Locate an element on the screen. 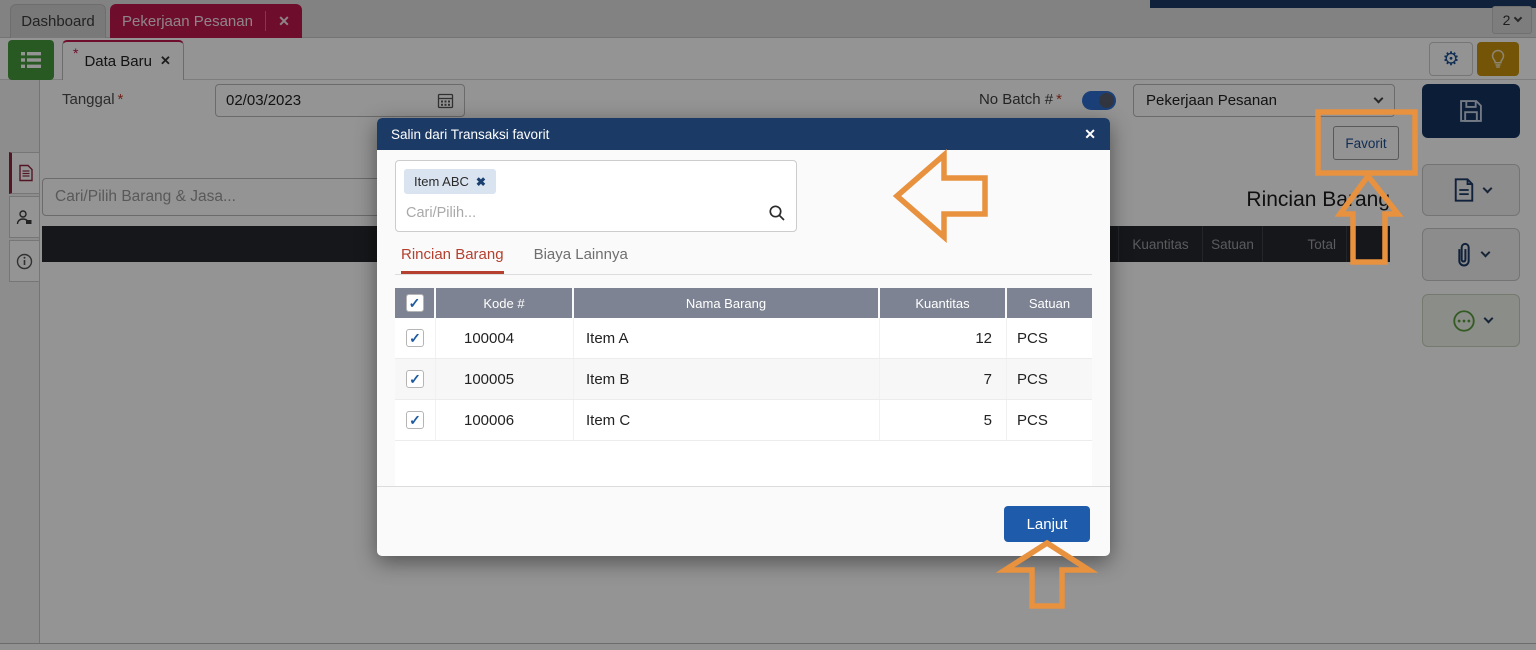  col-nama-barang: Nama Barang is located at coordinates (727, 303).